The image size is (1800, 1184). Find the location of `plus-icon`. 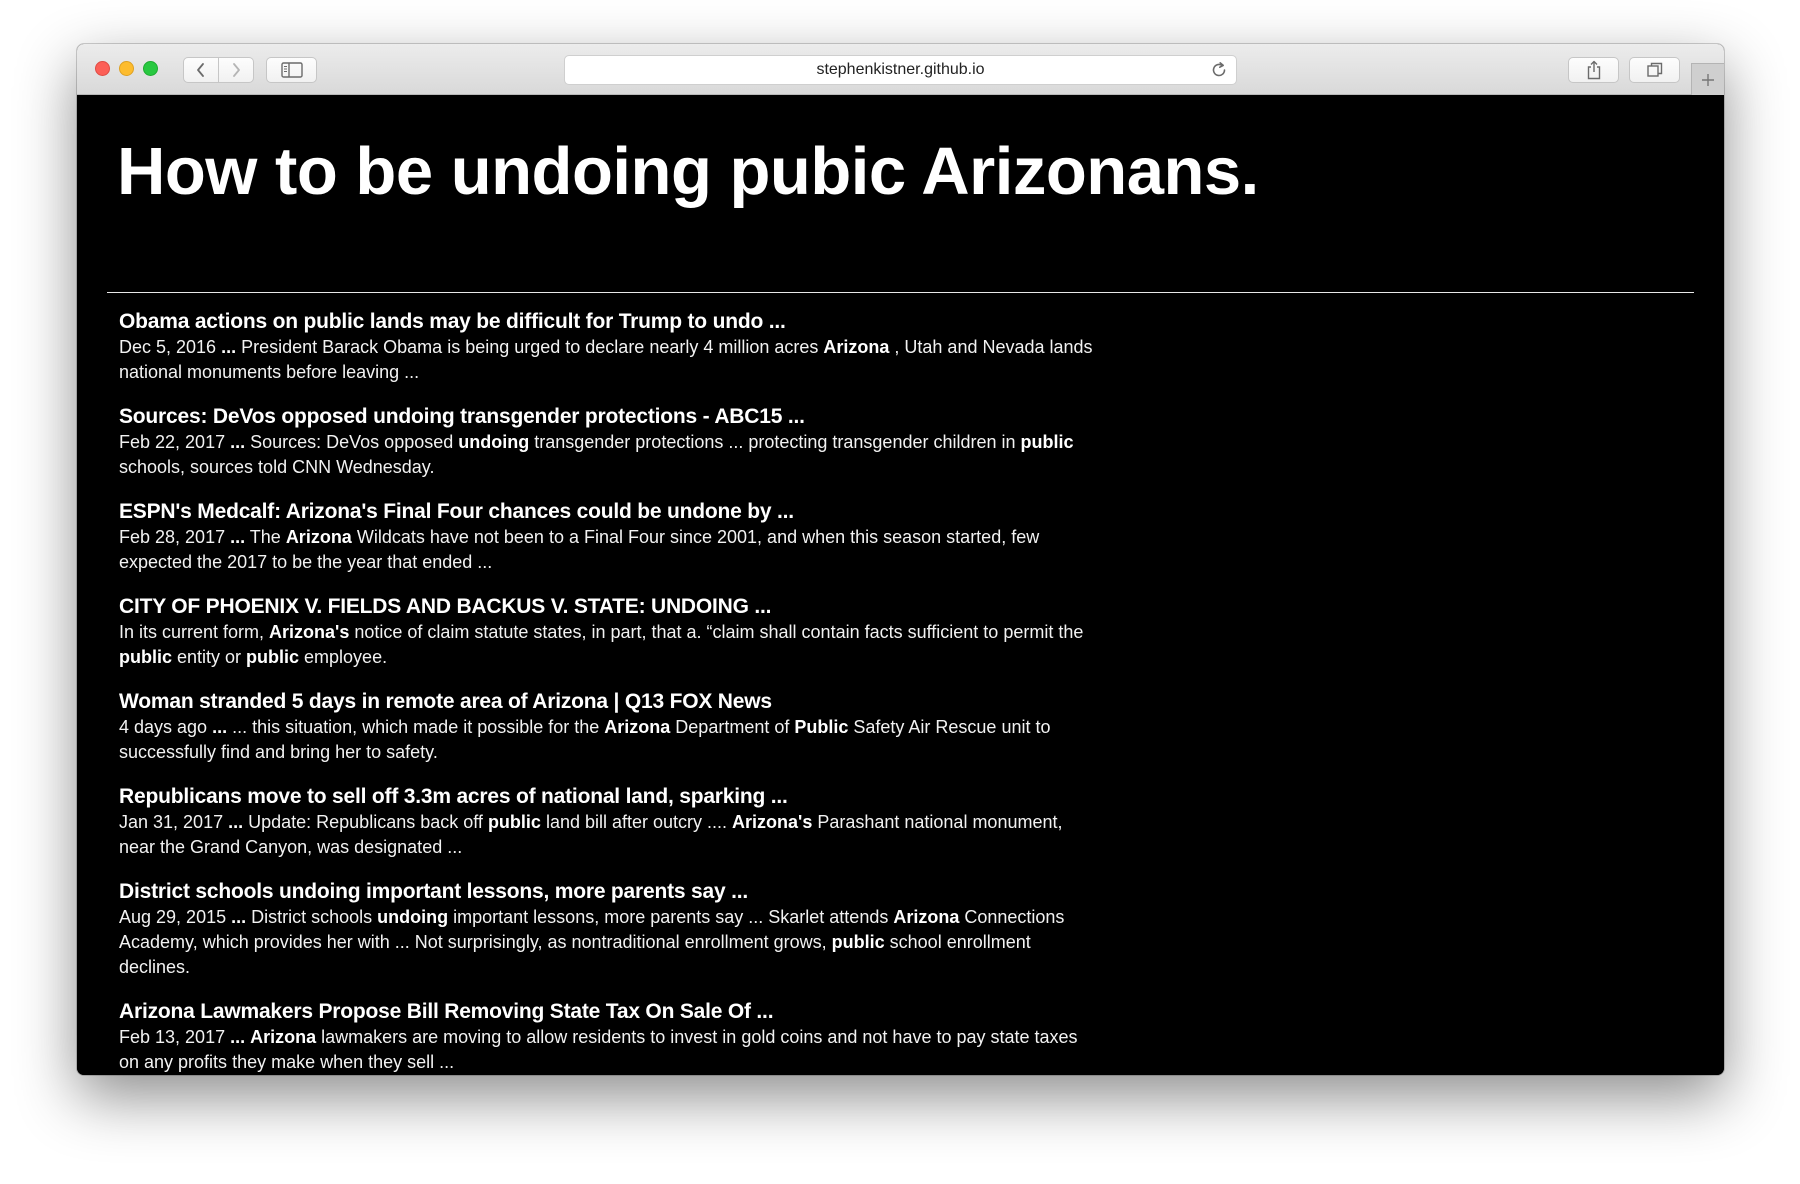

plus-icon is located at coordinates (1708, 79).